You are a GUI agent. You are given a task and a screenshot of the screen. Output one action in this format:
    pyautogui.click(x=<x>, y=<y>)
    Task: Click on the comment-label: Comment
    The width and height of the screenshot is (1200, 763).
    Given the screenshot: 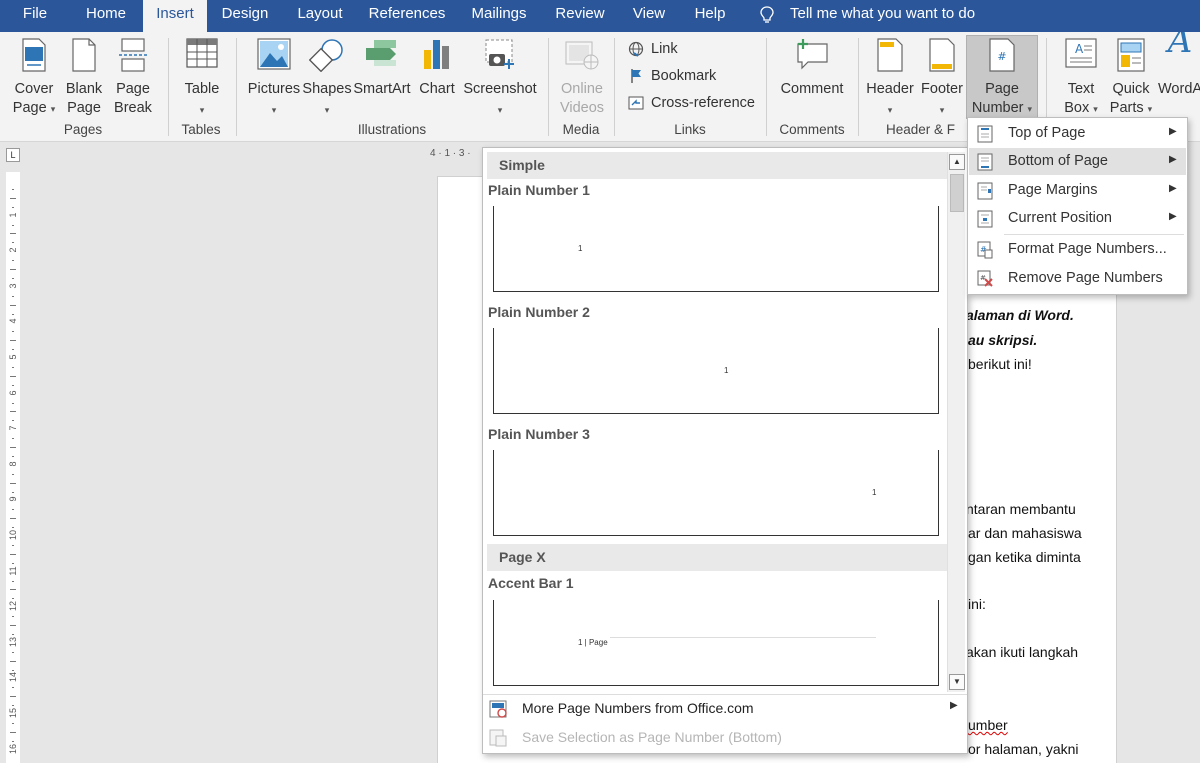 What is the action you would take?
    pyautogui.click(x=812, y=89)
    